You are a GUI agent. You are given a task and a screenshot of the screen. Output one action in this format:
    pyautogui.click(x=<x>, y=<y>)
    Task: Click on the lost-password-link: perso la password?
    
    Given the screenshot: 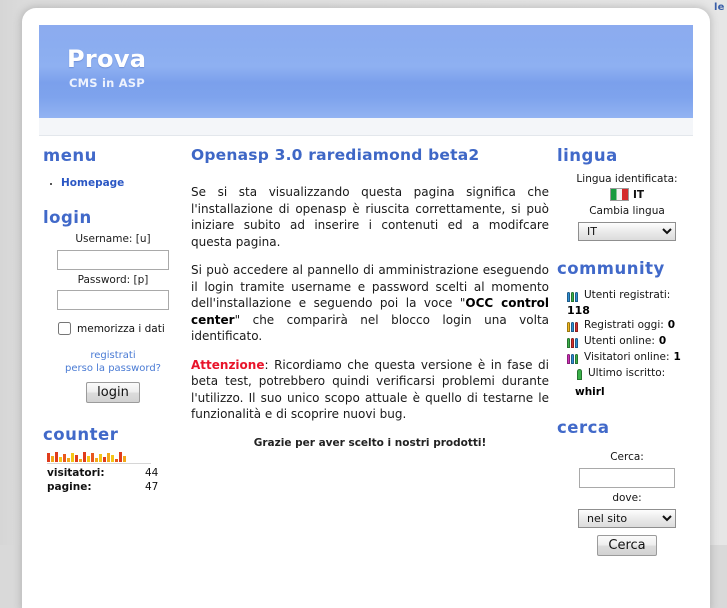 What is the action you would take?
    pyautogui.click(x=113, y=368)
    